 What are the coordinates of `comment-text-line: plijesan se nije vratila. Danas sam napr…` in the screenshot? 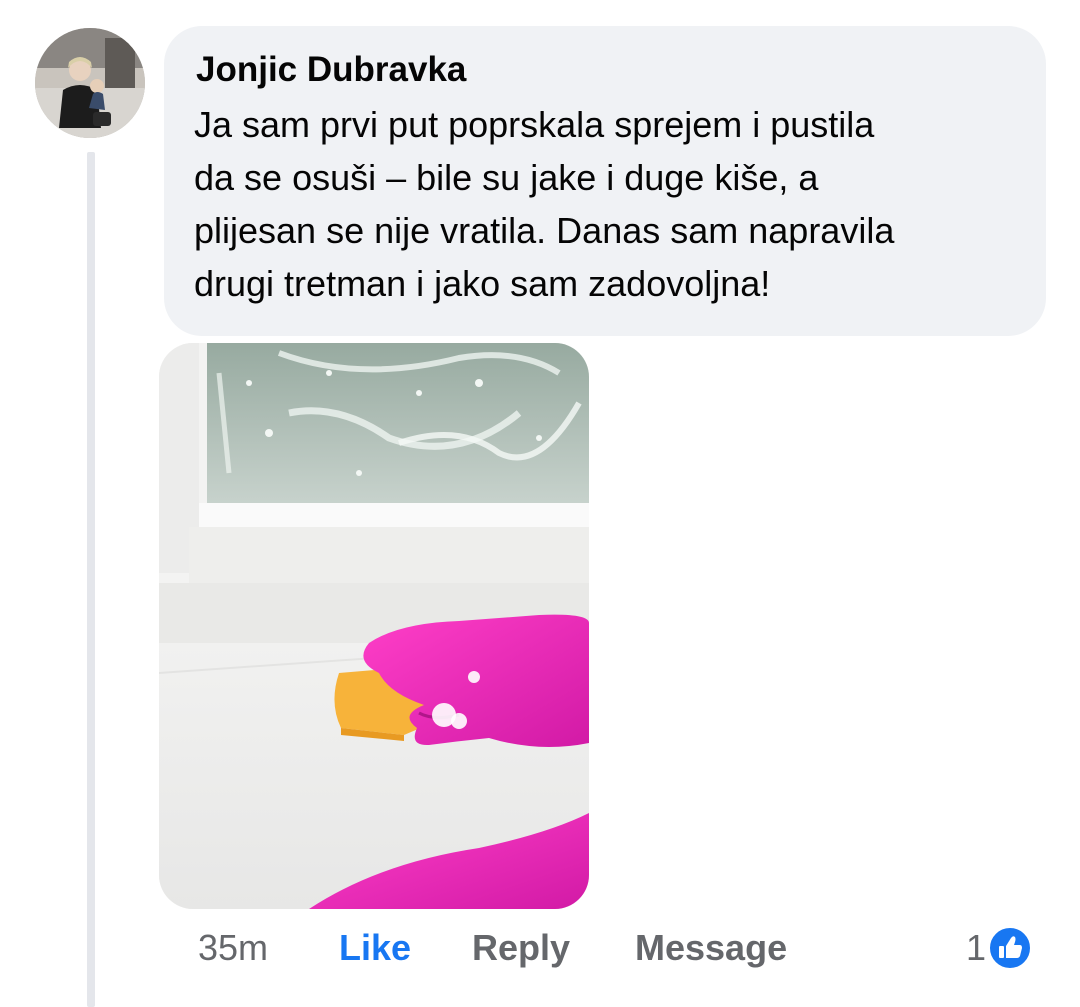 It's located at (544, 230).